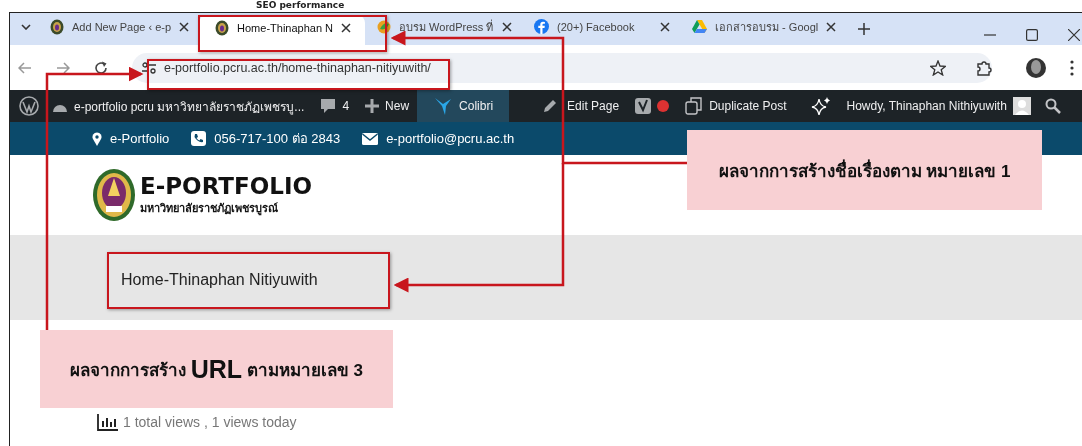 The width and height of the screenshot is (1082, 446). I want to click on site-settings-icon, so click(149, 67).